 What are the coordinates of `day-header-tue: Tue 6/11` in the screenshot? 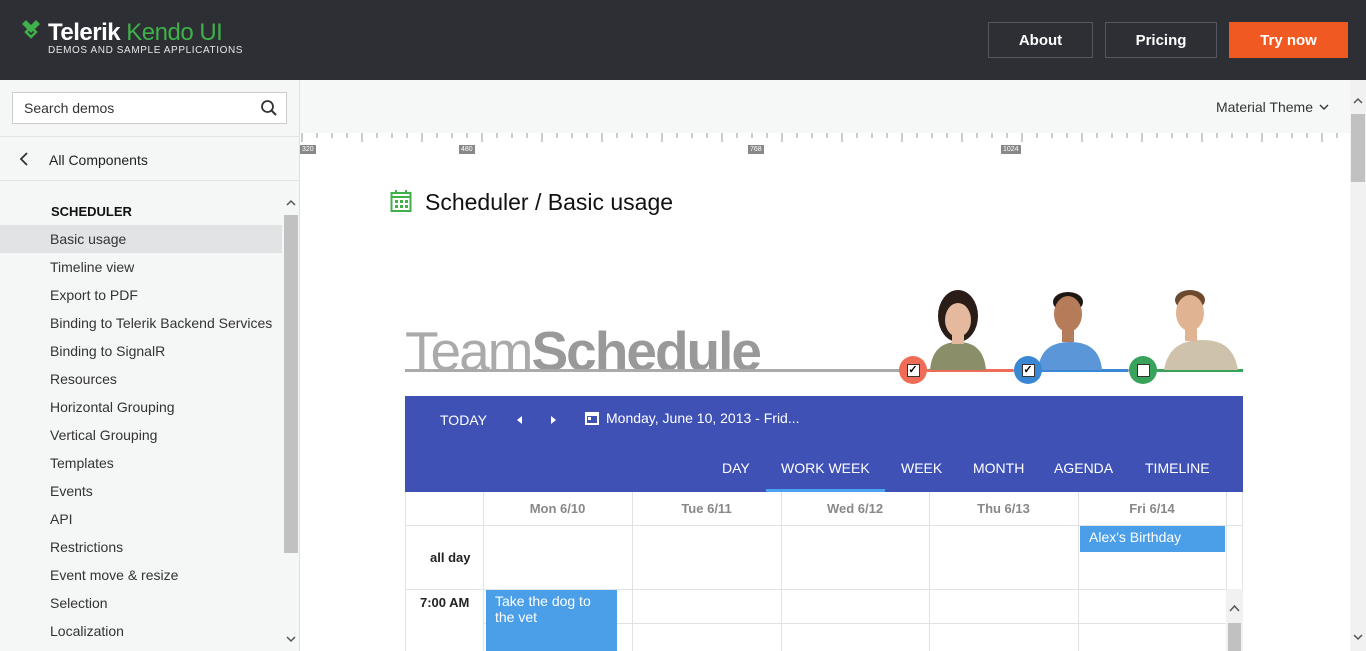 It's located at (706, 508).